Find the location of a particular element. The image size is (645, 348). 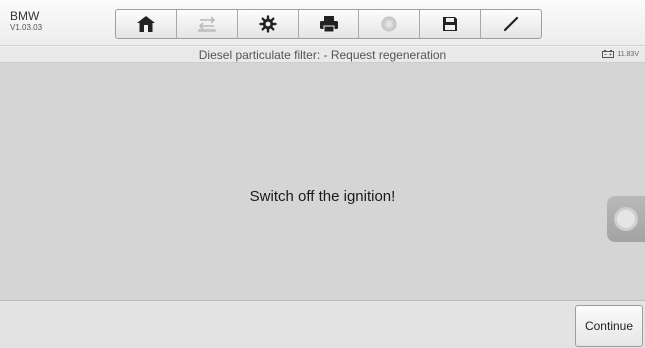

bottom-bar is located at coordinates (322, 324).